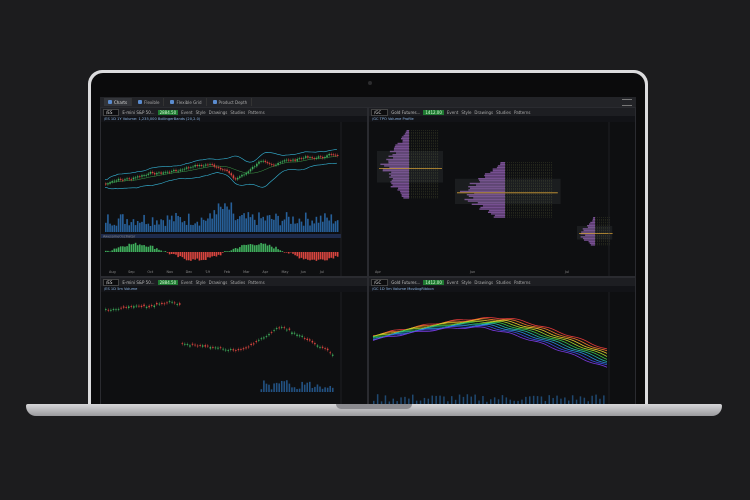  What do you see at coordinates (149, 102) in the screenshot?
I see `tab-flexible: Flexible` at bounding box center [149, 102].